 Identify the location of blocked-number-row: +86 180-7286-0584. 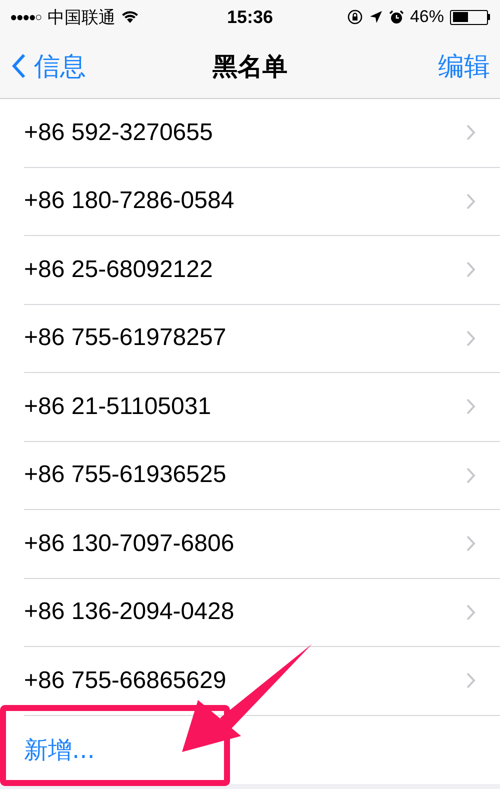
(262, 202).